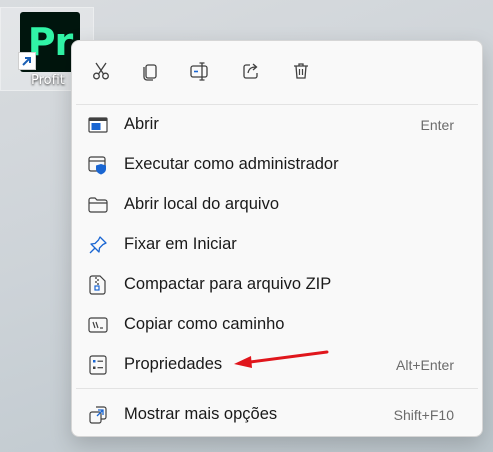  I want to click on menu-item-label: Fixar em Iniciar, so click(180, 244).